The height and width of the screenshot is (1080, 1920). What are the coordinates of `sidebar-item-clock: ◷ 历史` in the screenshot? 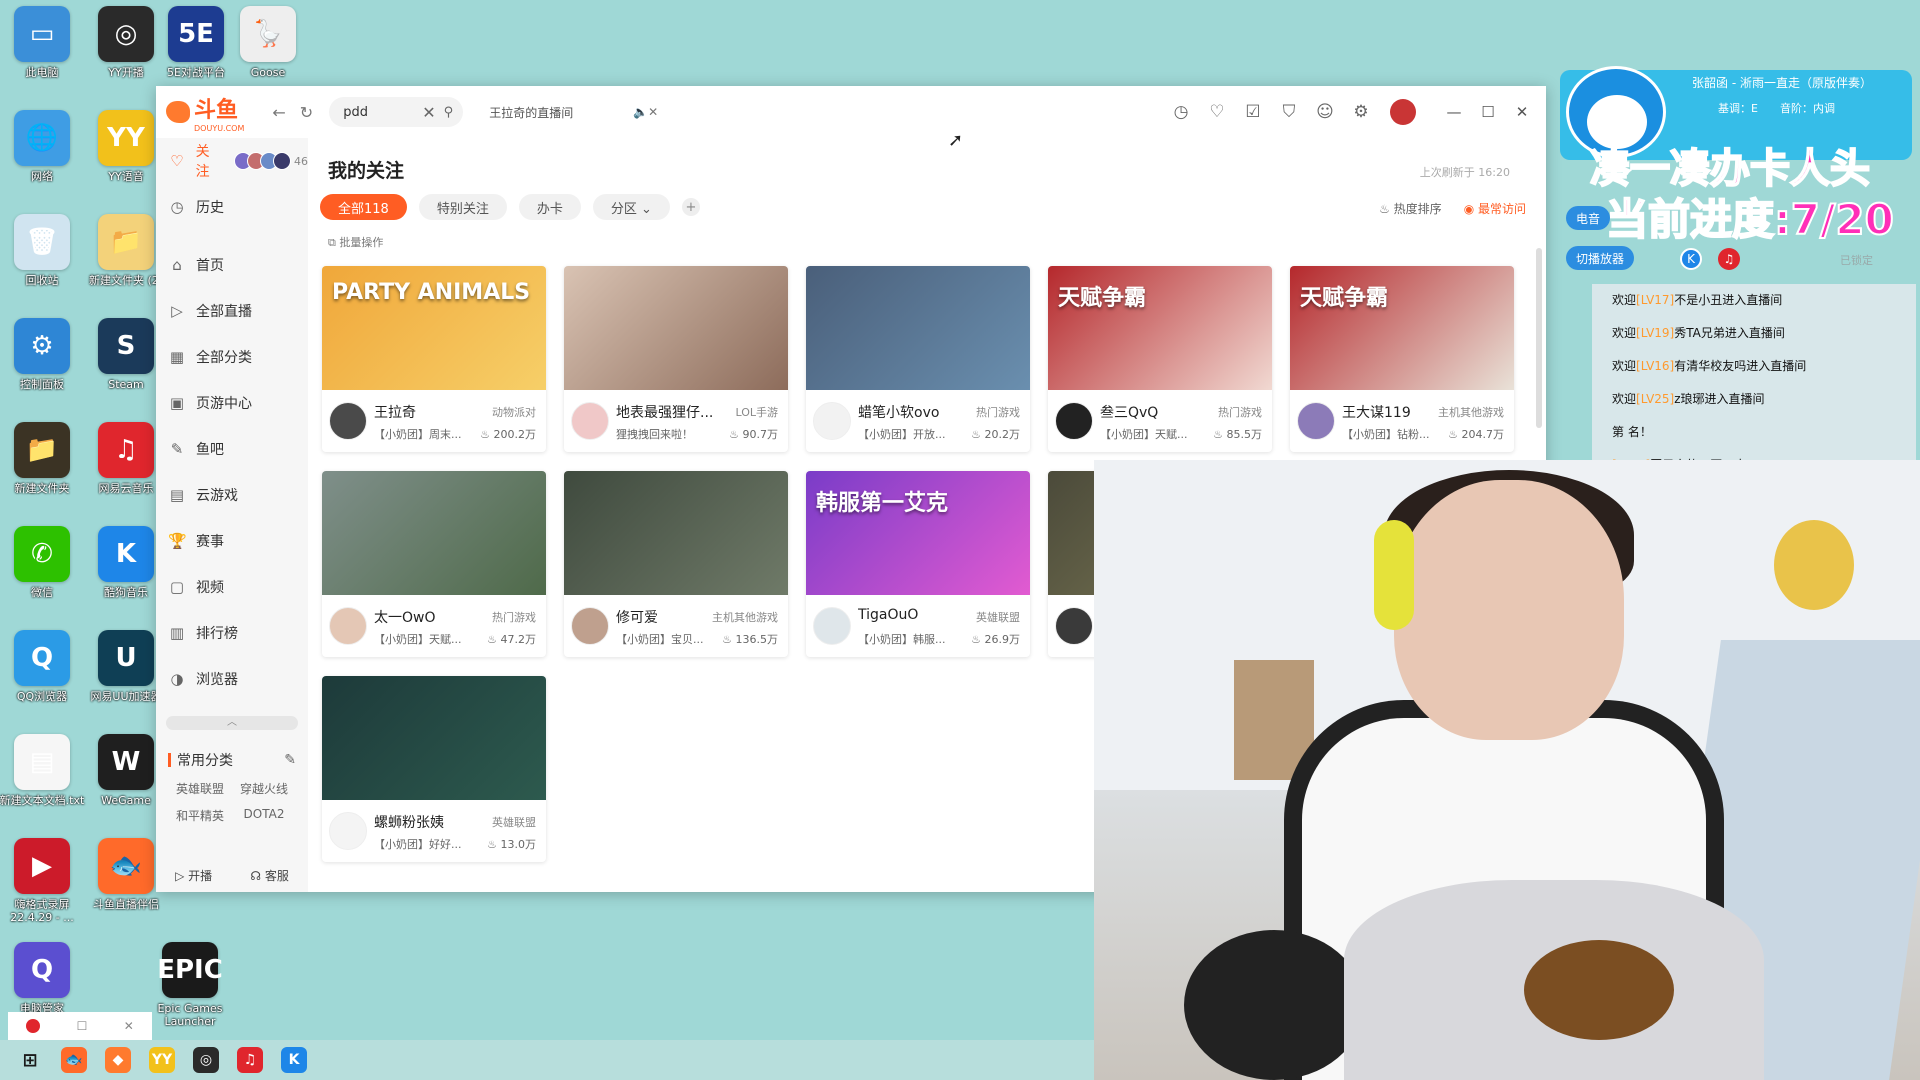 It's located at (232, 207).